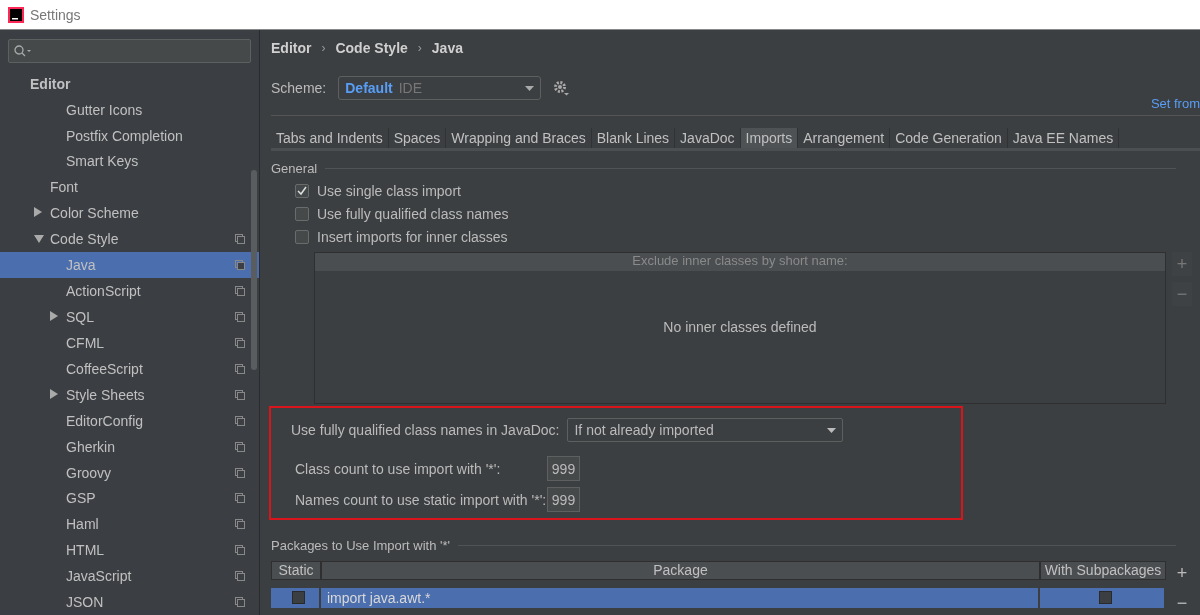  What do you see at coordinates (680, 570) in the screenshot?
I see `column-header: Package` at bounding box center [680, 570].